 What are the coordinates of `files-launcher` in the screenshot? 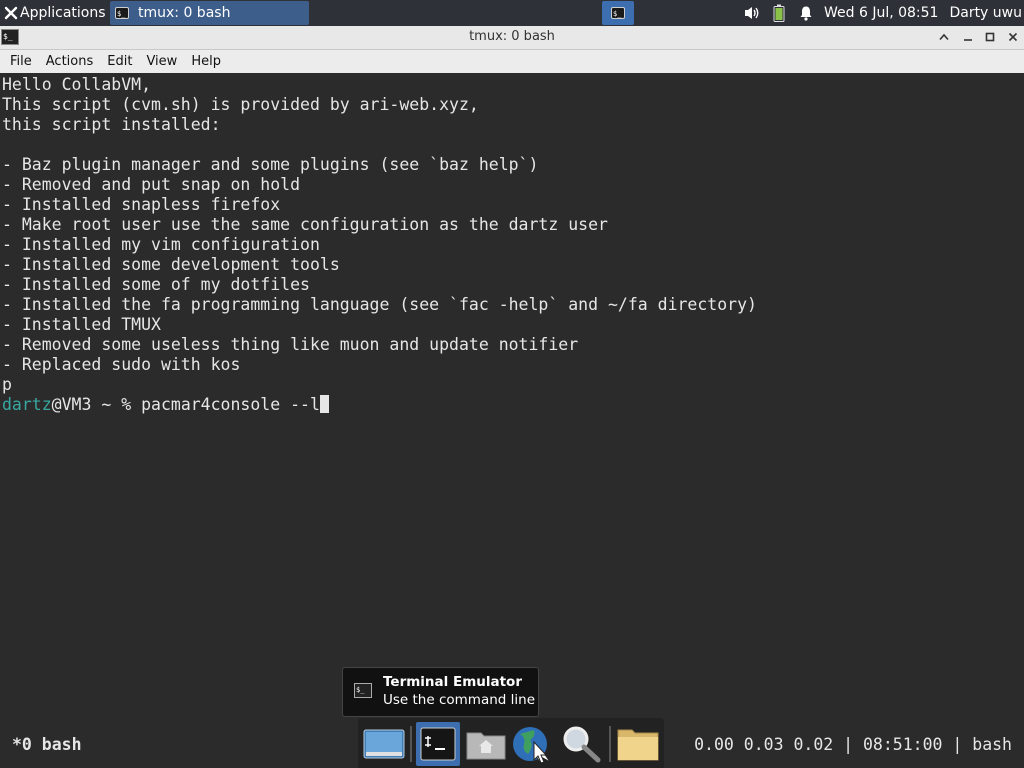 It's located at (638, 744).